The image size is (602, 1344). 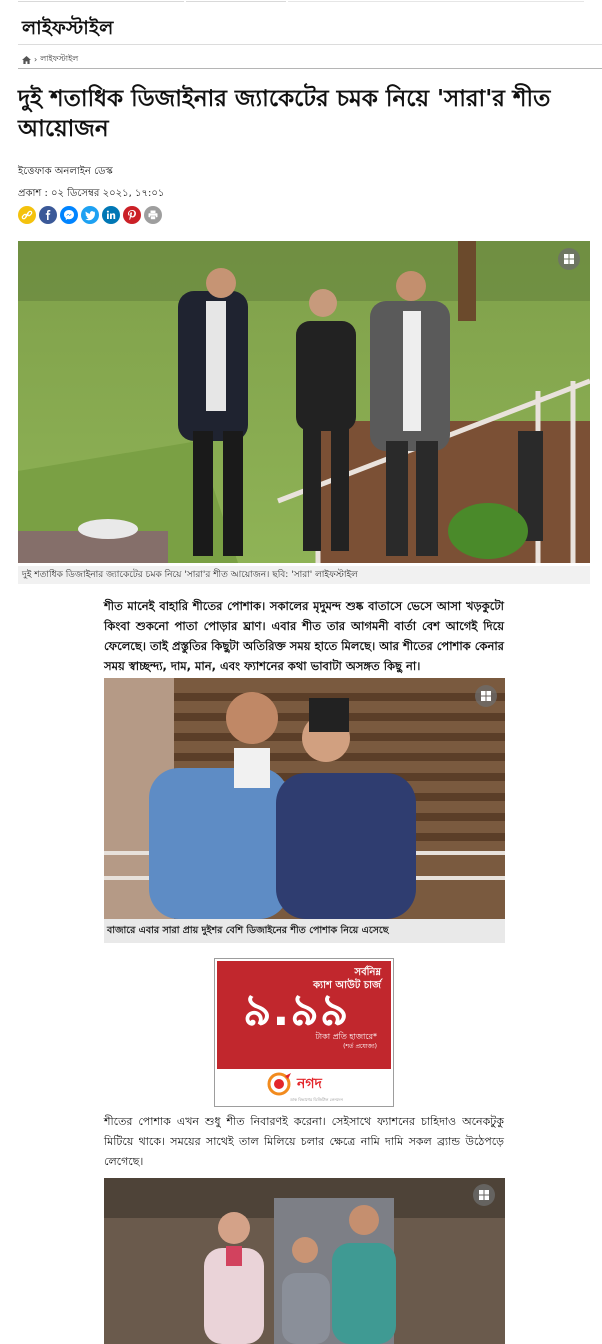 I want to click on breadcrumb: › লাইফস্টাইল, so click(x=50, y=59).